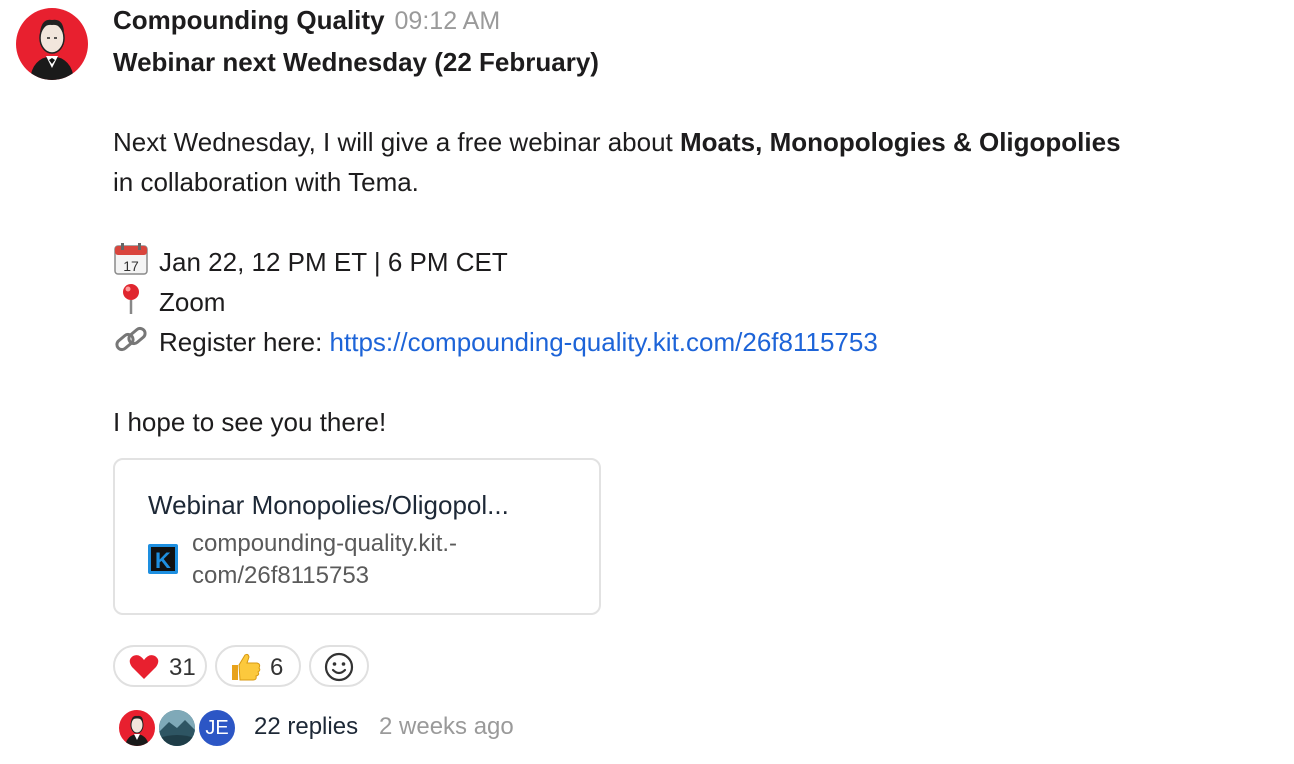 The height and width of the screenshot is (764, 1294). What do you see at coordinates (192, 302) in the screenshot?
I see `location-text: Zoom` at bounding box center [192, 302].